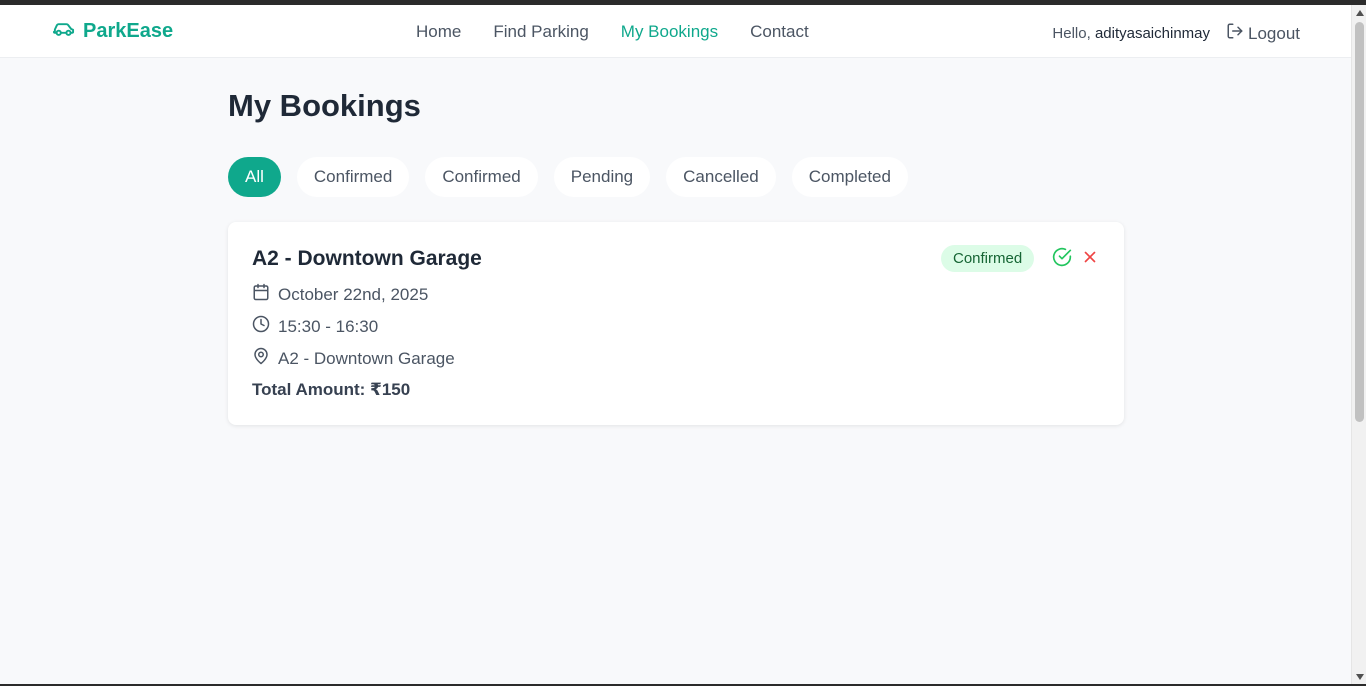  I want to click on filter-completed: Completed, so click(849, 177).